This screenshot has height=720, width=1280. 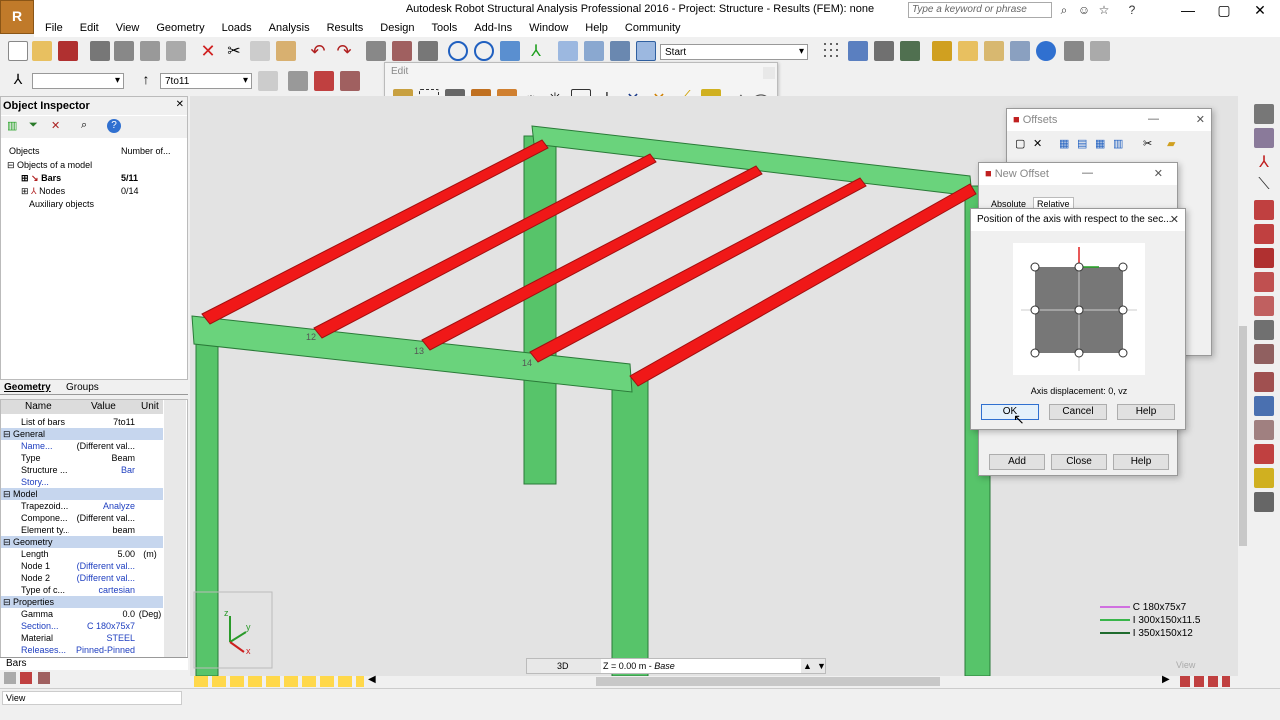 What do you see at coordinates (1132, 10) in the screenshot?
I see `help-icon: ?` at bounding box center [1132, 10].